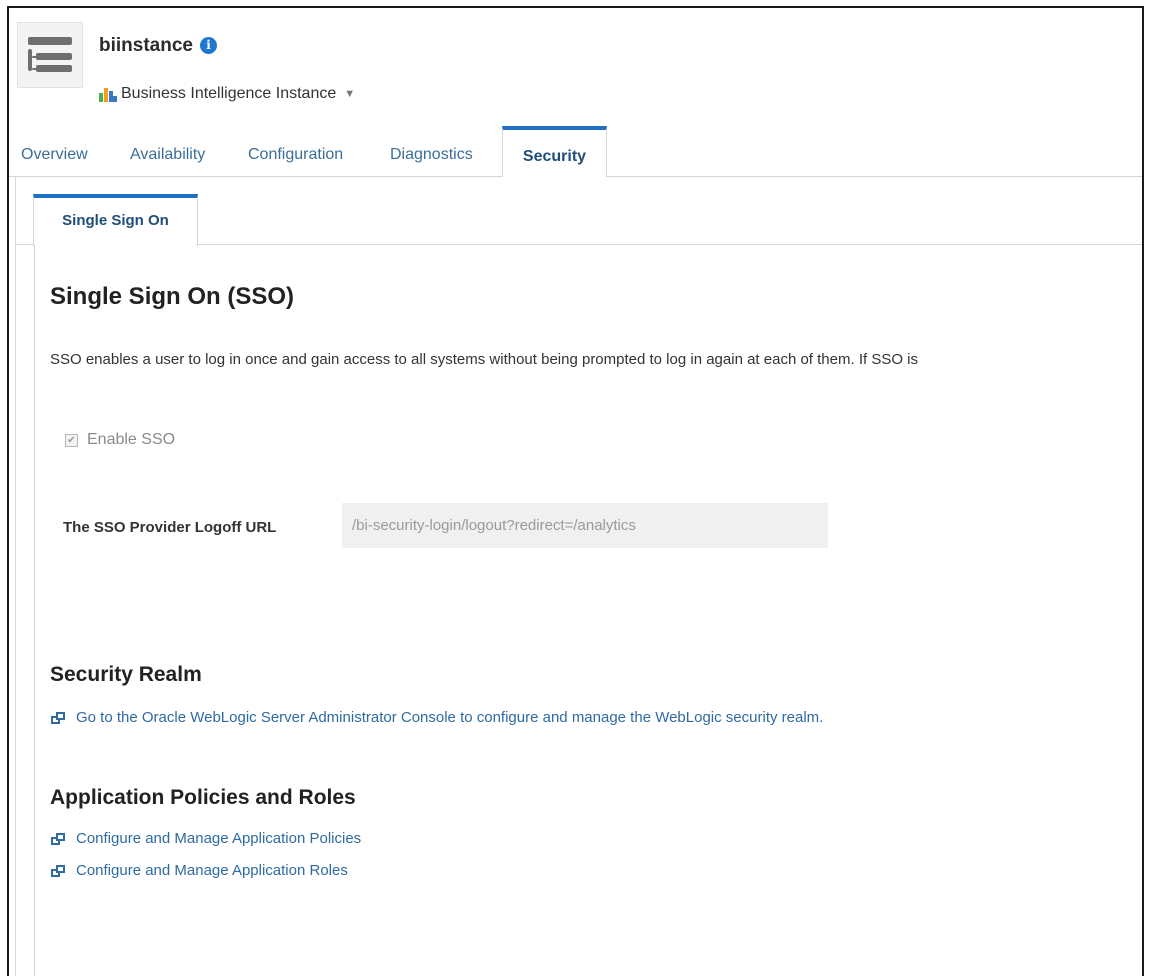 This screenshot has width=1151, height=976. What do you see at coordinates (126, 674) in the screenshot?
I see `security-realm-title: Security Realm` at bounding box center [126, 674].